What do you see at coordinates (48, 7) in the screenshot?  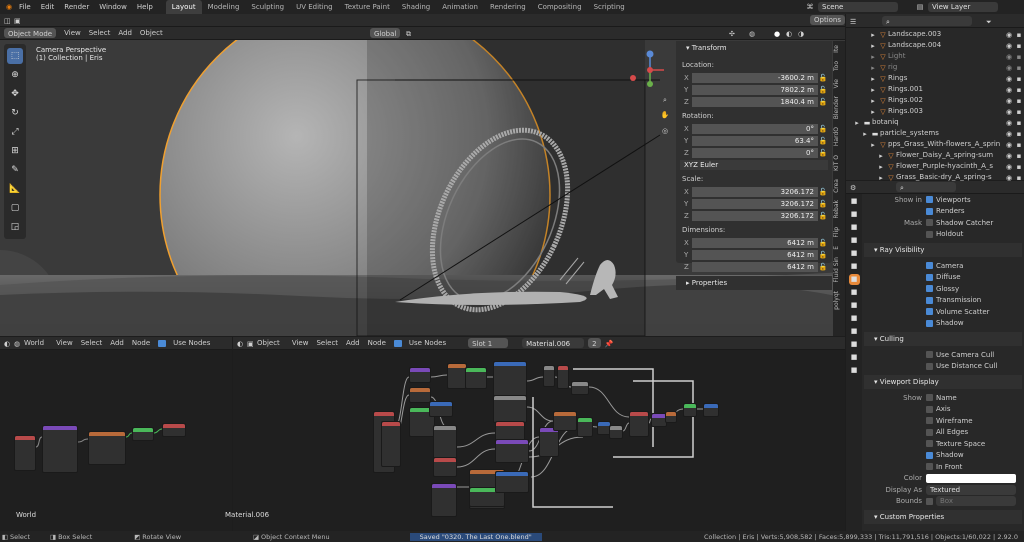 I see `menu-edit: Edit` at bounding box center [48, 7].